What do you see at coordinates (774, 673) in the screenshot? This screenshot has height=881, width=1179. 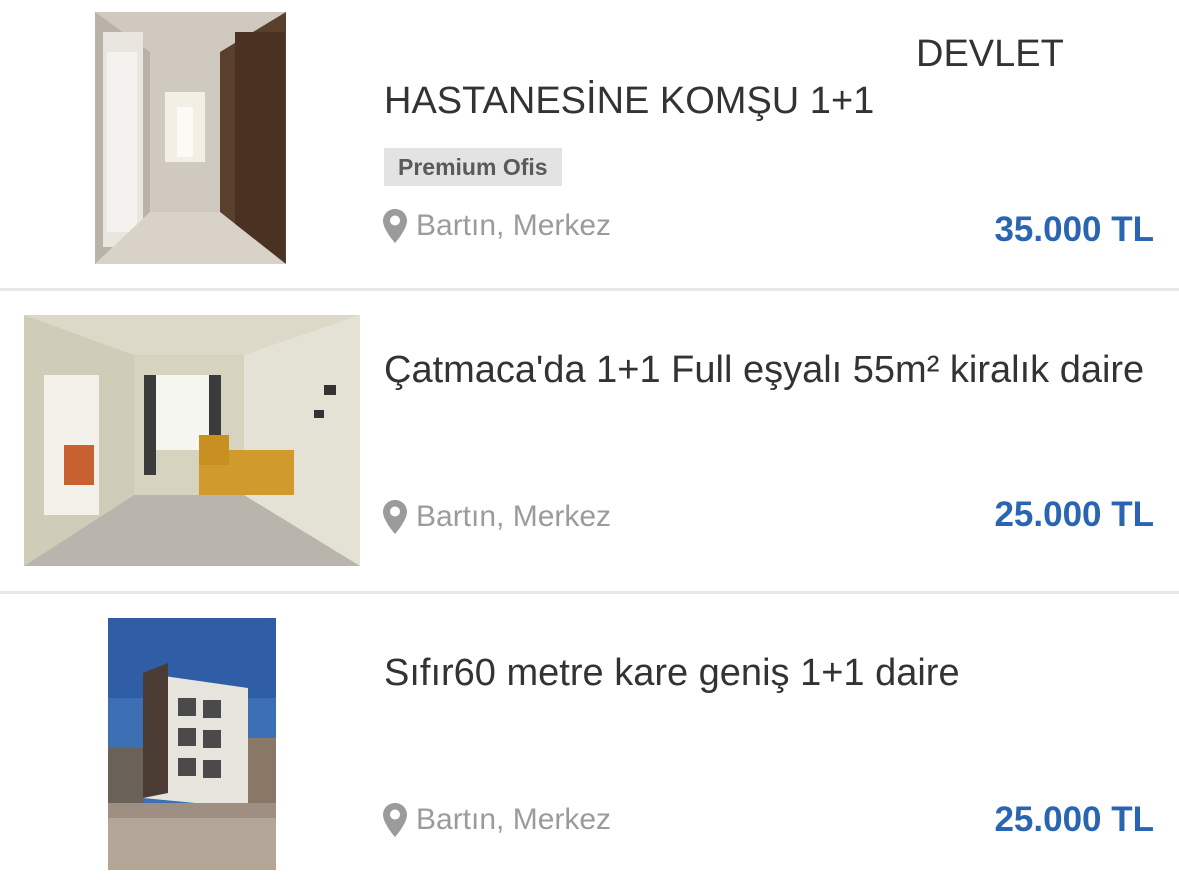 I see `listing-title: Sıfır60 metre kare geniş 1+1 daire` at bounding box center [774, 673].